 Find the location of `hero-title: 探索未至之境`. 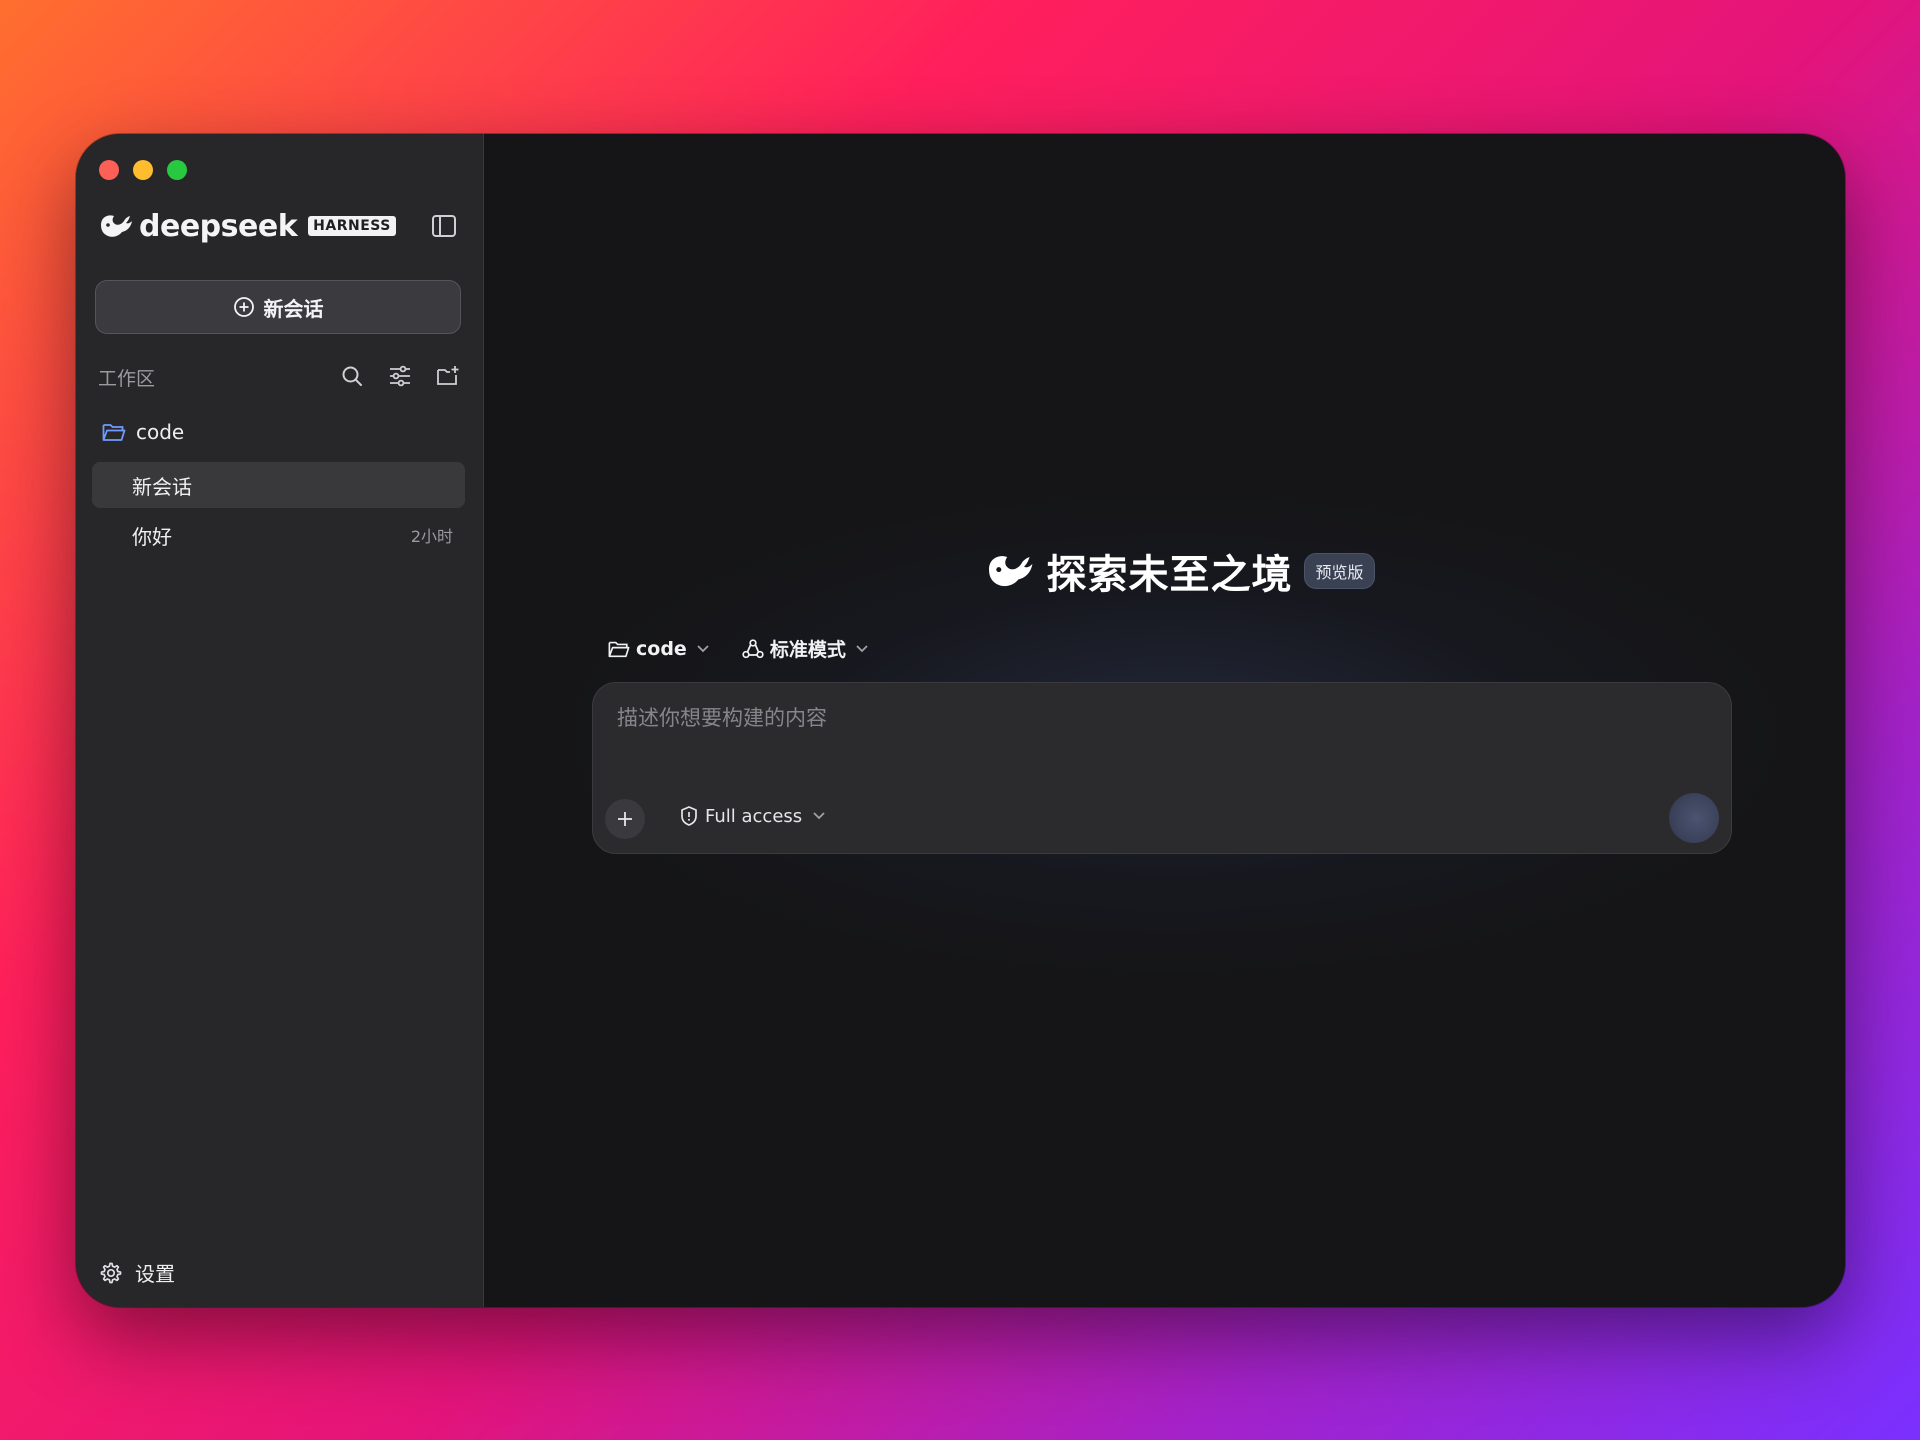

hero-title: 探索未至之境 is located at coordinates (1169, 575).